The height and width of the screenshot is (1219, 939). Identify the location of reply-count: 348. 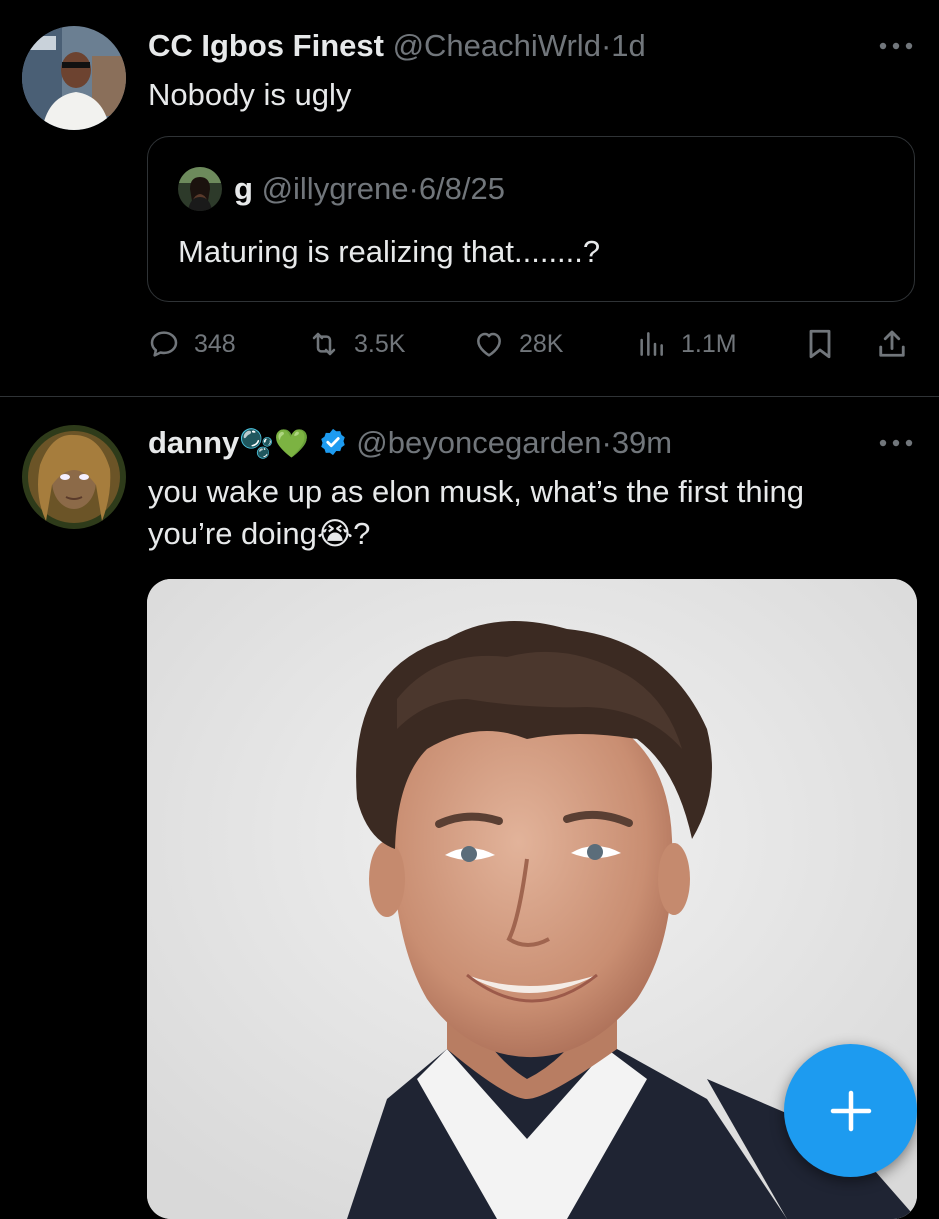
(215, 343).